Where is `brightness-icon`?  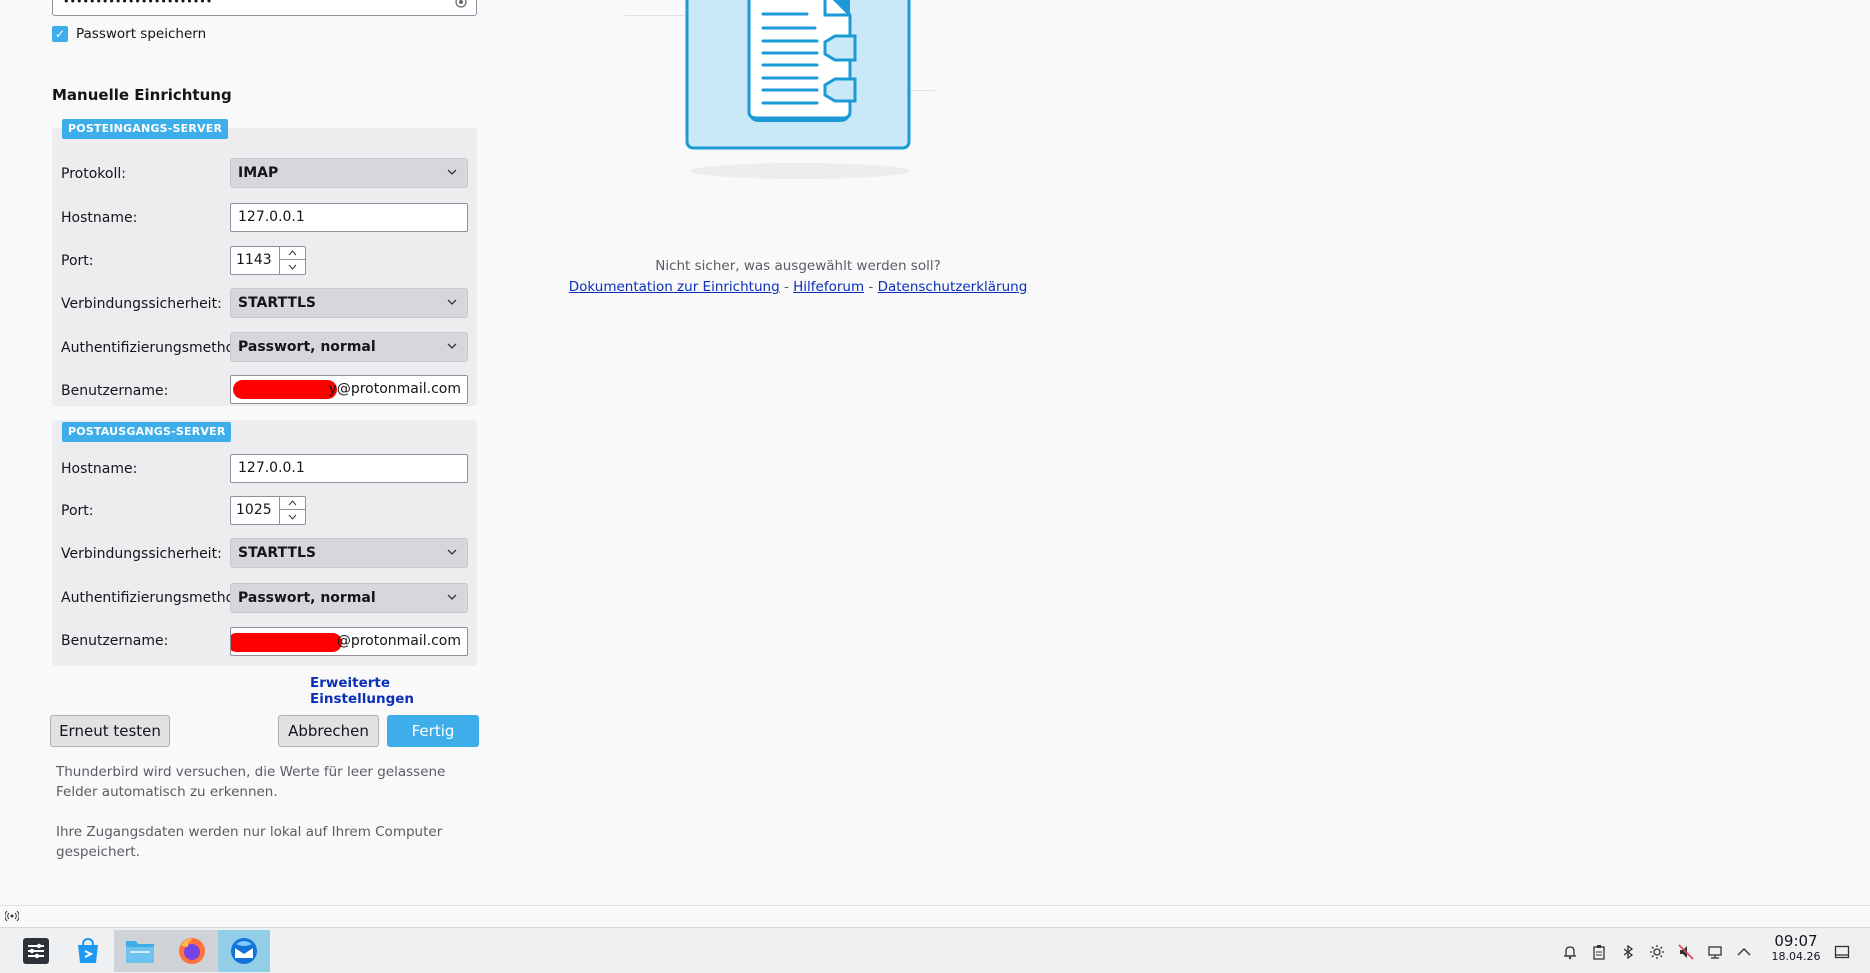 brightness-icon is located at coordinates (1657, 952).